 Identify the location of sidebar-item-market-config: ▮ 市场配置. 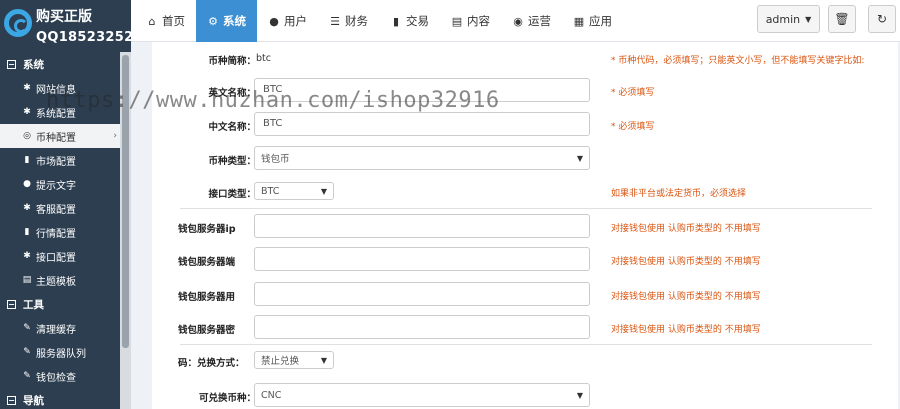
(65, 160).